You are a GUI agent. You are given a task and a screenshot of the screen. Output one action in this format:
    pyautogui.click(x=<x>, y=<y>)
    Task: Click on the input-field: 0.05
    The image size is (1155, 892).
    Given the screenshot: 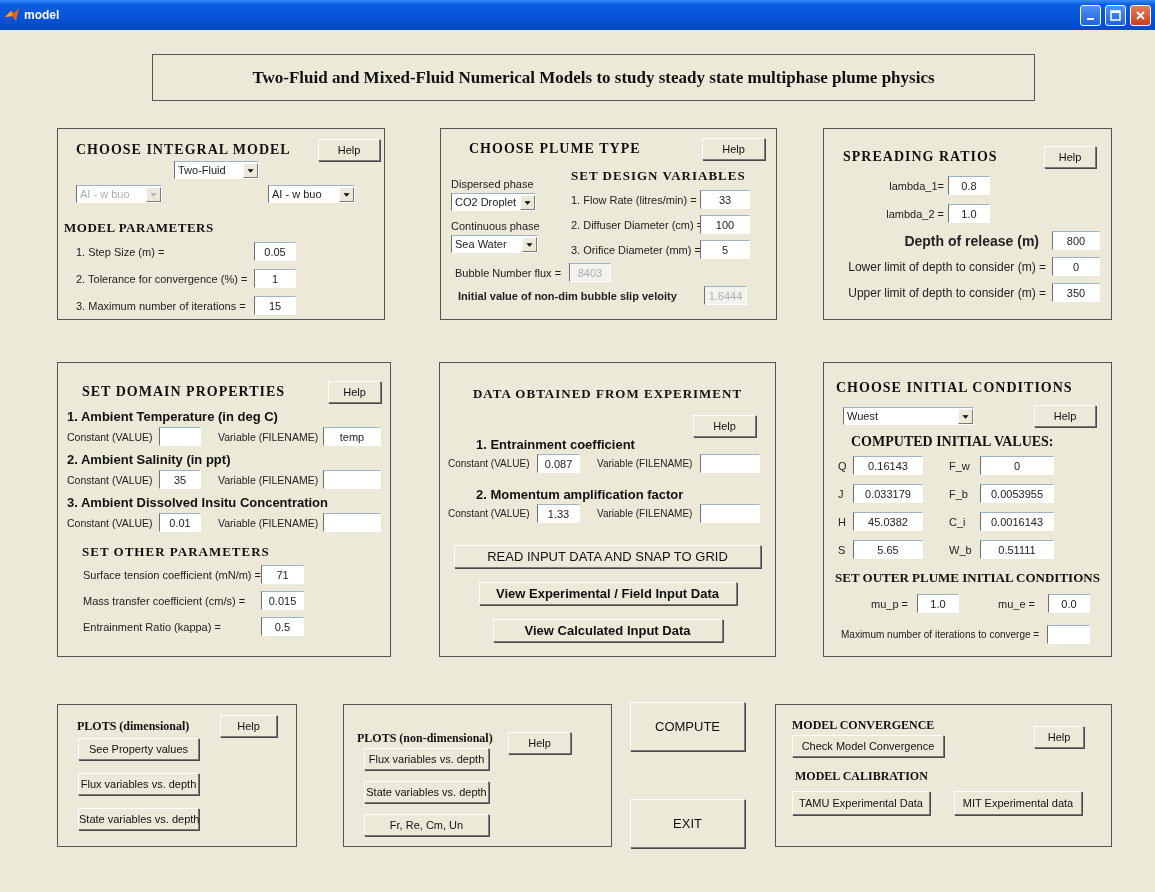 What is the action you would take?
    pyautogui.click(x=275, y=251)
    